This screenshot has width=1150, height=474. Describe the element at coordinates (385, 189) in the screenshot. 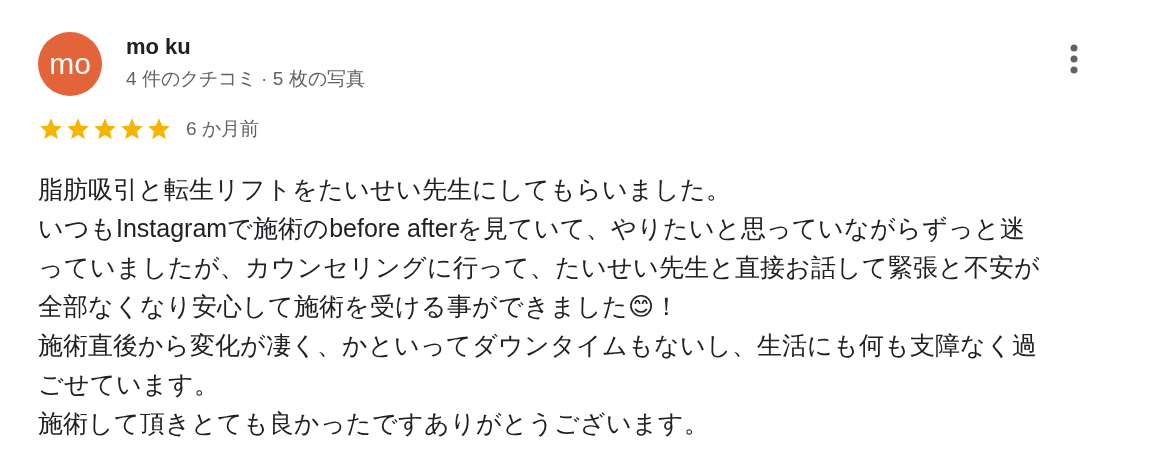

I see `review-text: 脂肪吸引と転生リフトをたいせい先生にしてもらいました。` at that location.